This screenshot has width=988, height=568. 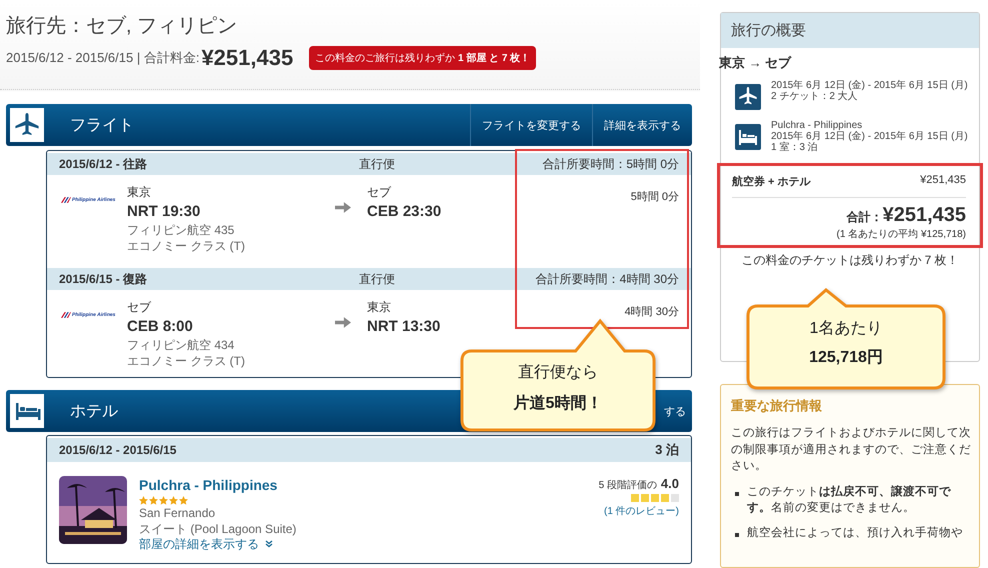 I want to click on summary-detail: Pulchra - Philippines, so click(x=817, y=125).